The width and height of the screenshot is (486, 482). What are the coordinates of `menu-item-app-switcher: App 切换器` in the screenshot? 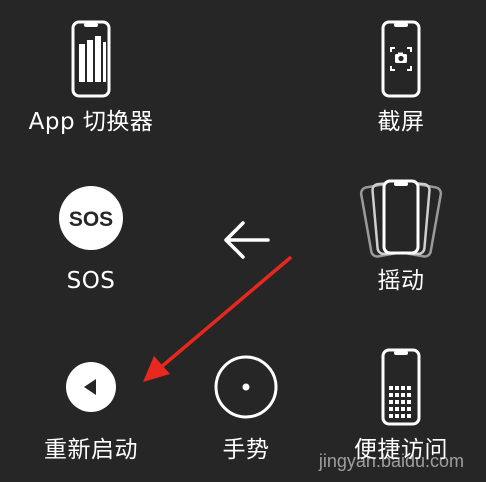 It's located at (91, 75).